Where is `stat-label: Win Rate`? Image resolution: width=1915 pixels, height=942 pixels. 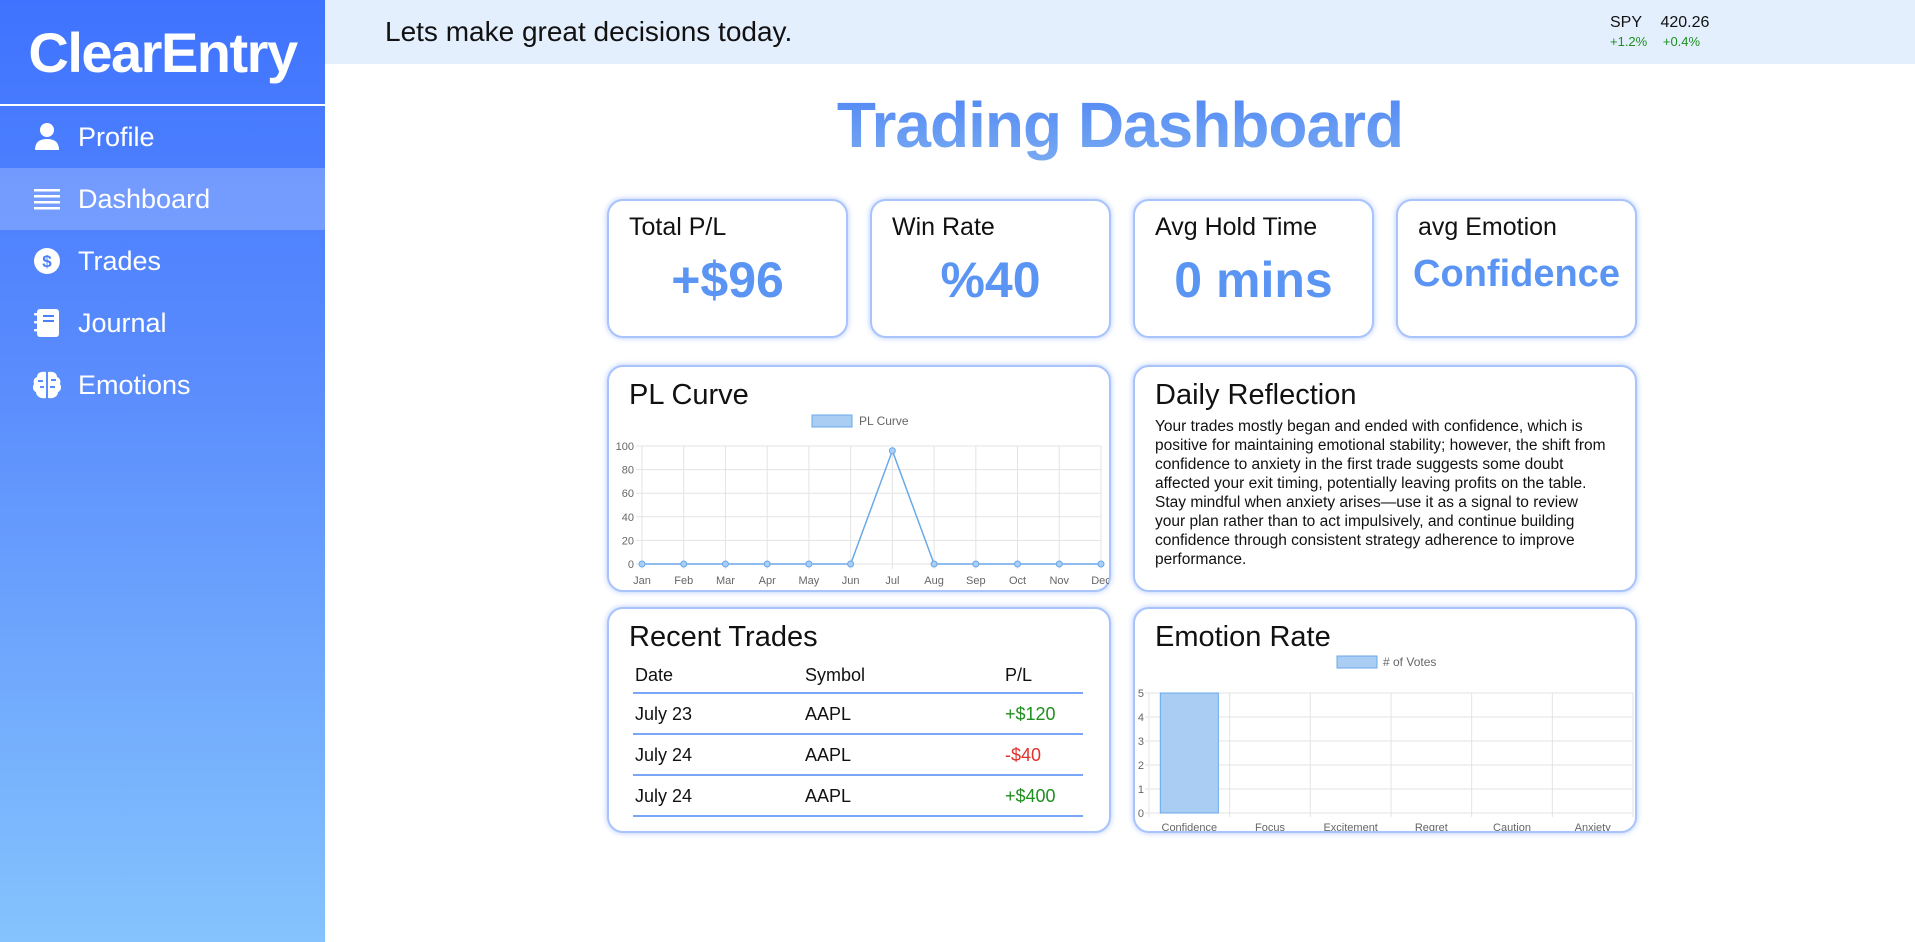
stat-label: Win Rate is located at coordinates (943, 227).